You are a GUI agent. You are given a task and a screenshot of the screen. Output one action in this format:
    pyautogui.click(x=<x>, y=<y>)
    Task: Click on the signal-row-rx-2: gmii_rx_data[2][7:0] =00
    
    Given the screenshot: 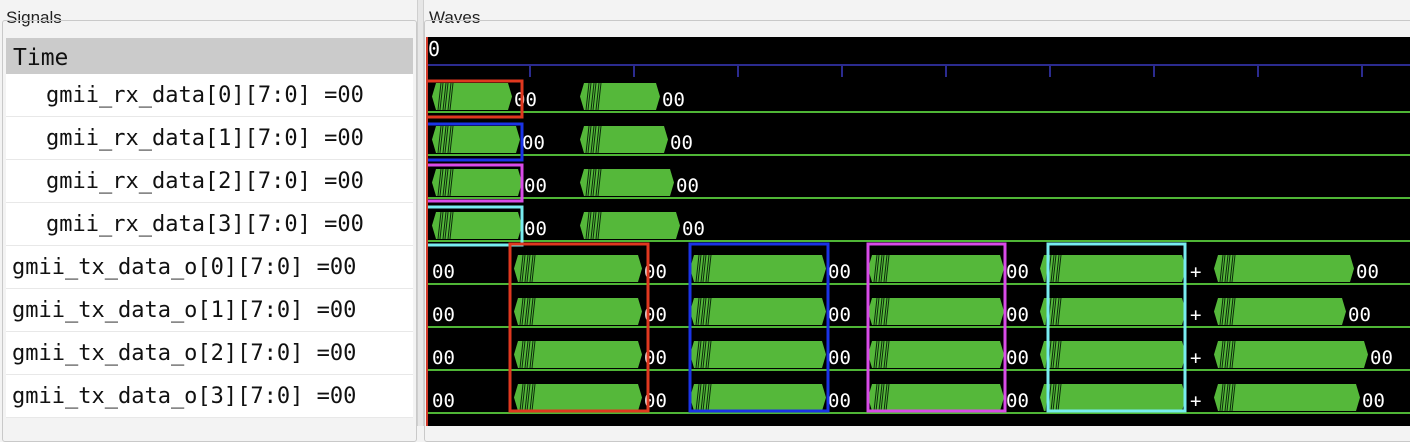 What is the action you would take?
    pyautogui.click(x=209, y=181)
    